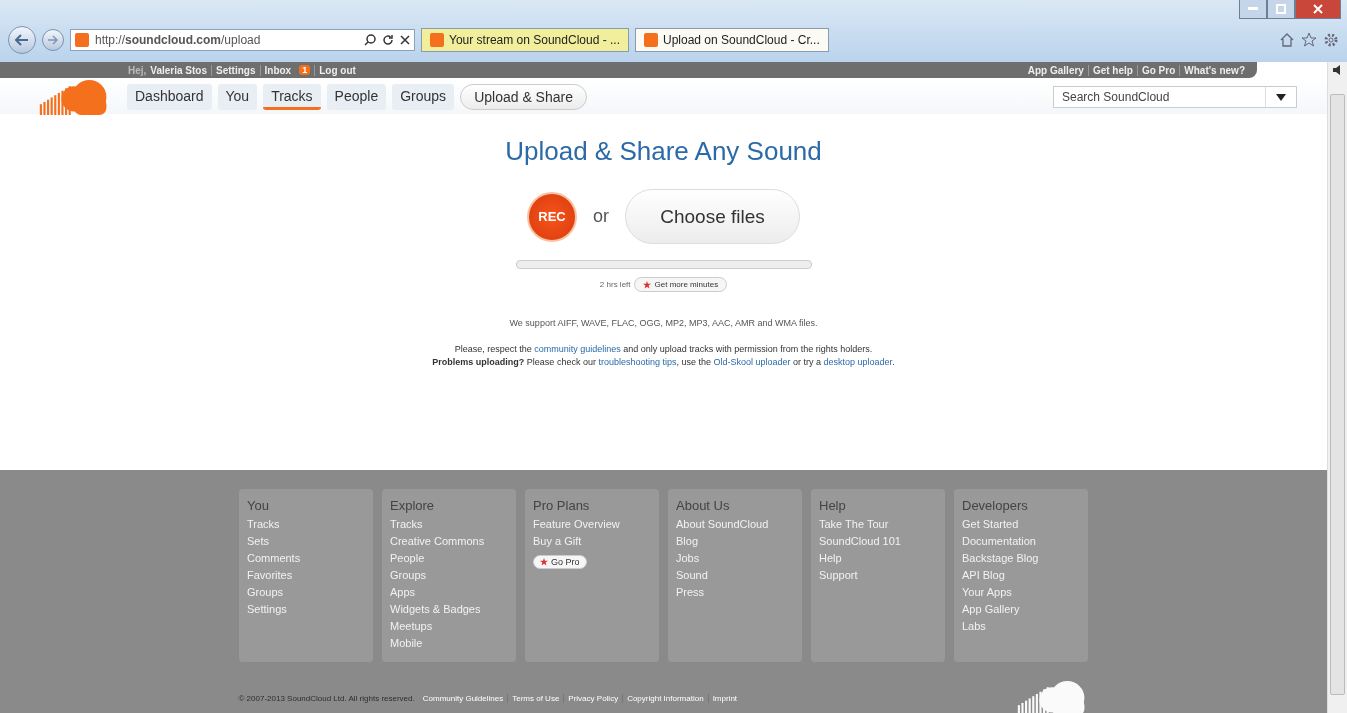 This screenshot has width=1347, height=713. What do you see at coordinates (1287, 40) in the screenshot?
I see `home-icon` at bounding box center [1287, 40].